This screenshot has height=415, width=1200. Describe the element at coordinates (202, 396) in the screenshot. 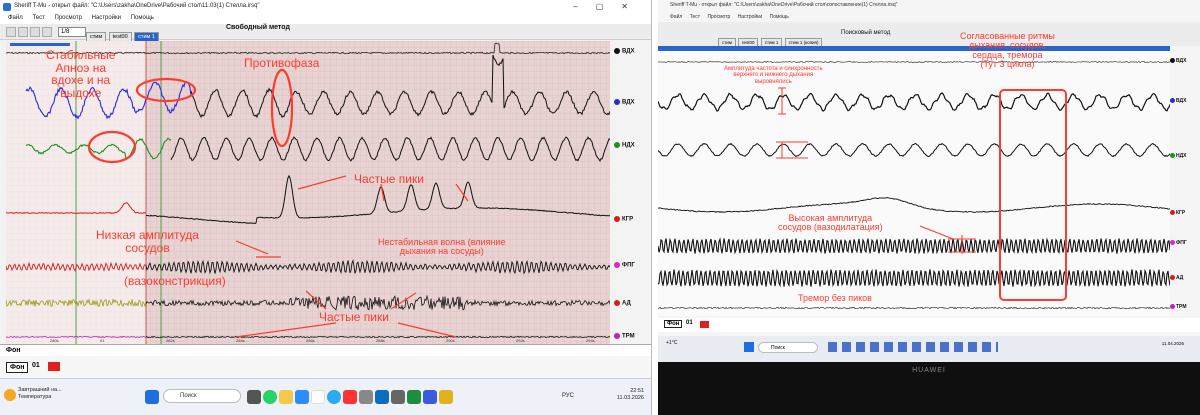

I see `taskbar-search: Поиск` at that location.